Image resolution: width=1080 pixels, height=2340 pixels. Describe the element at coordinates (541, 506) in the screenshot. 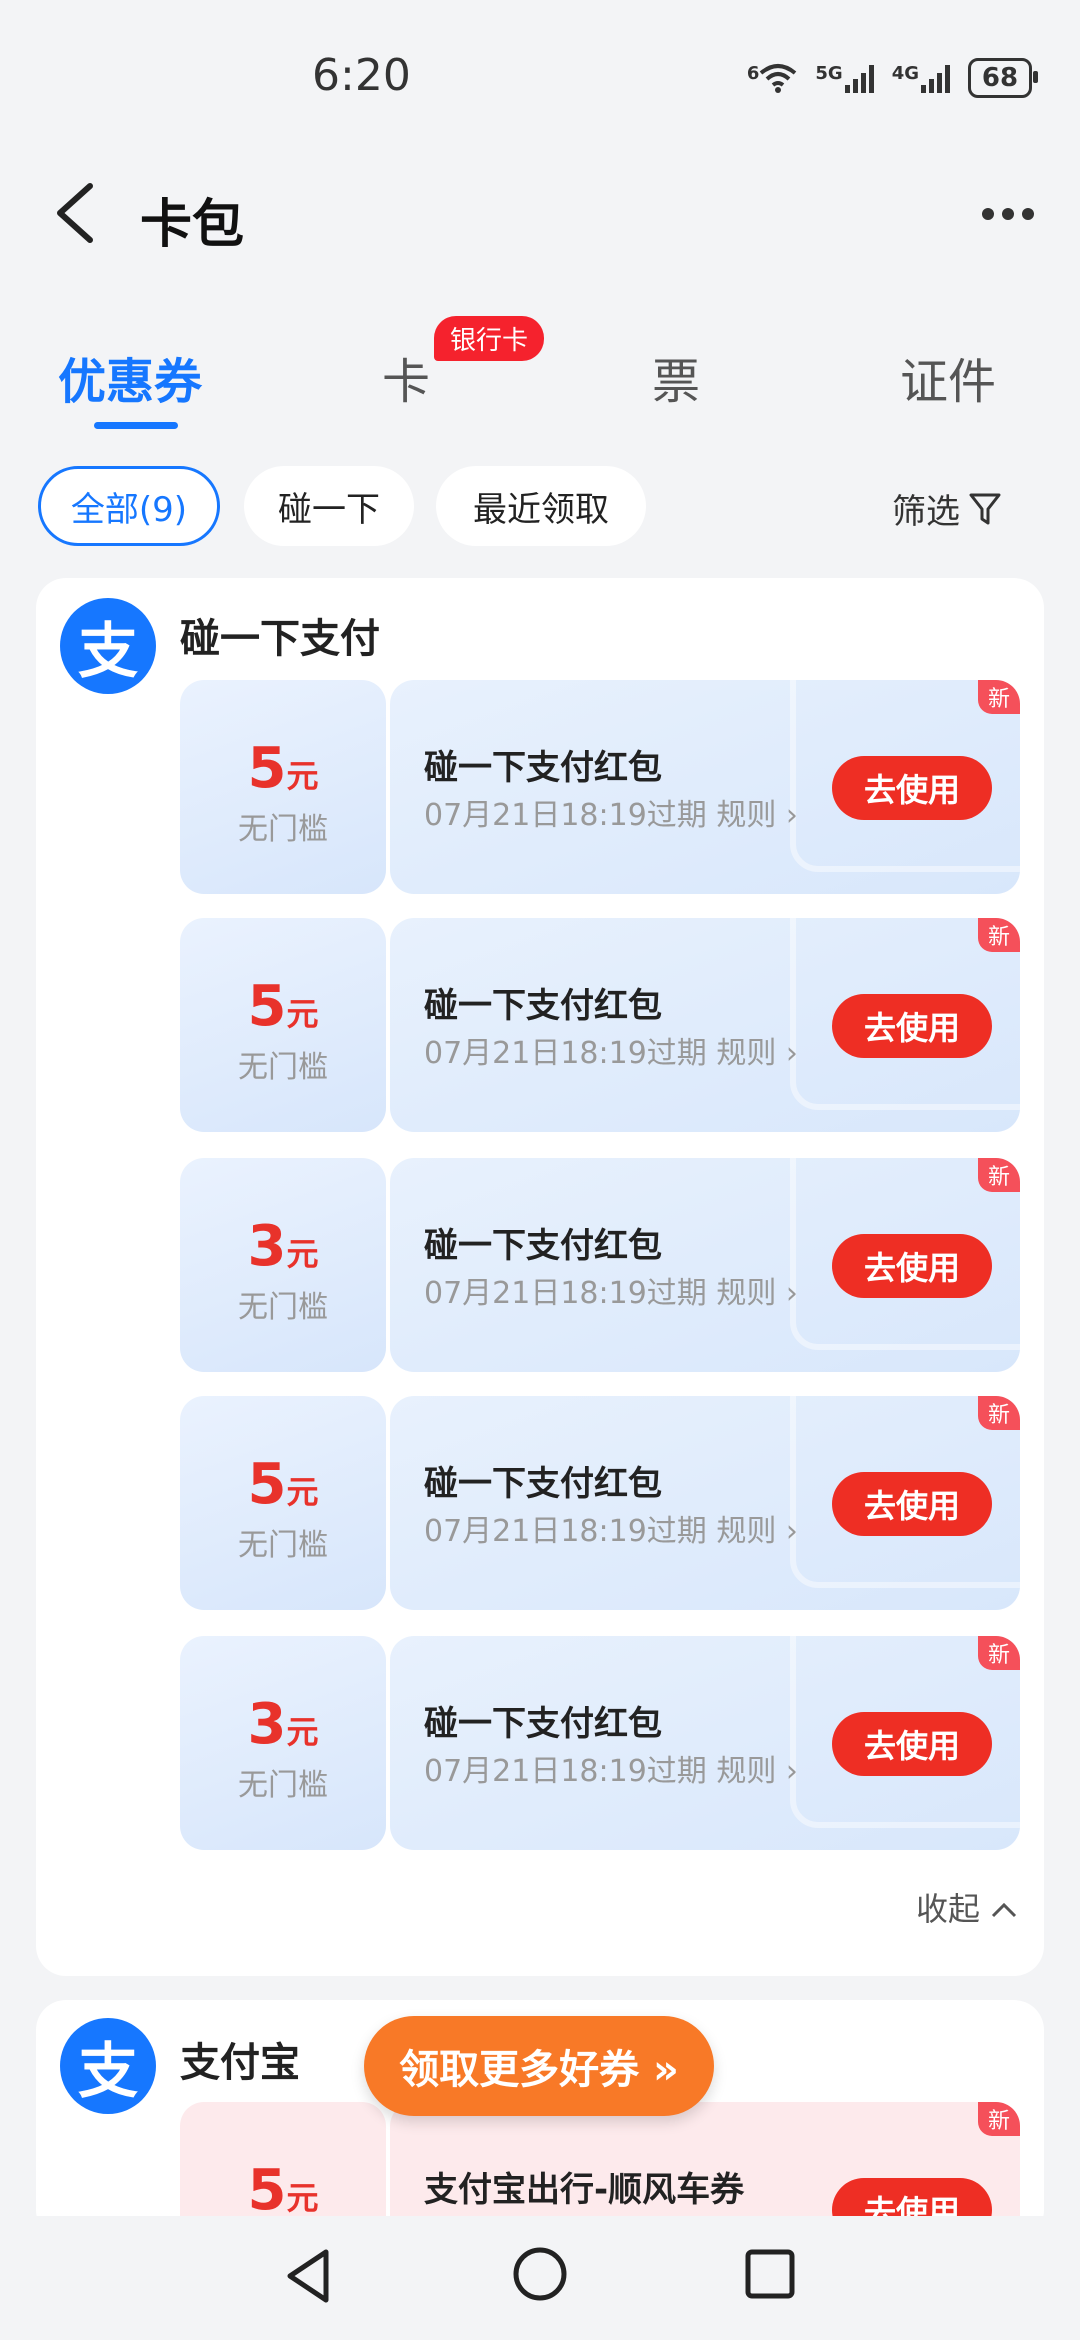

I see `filter-recent-chip: 最近领取` at that location.